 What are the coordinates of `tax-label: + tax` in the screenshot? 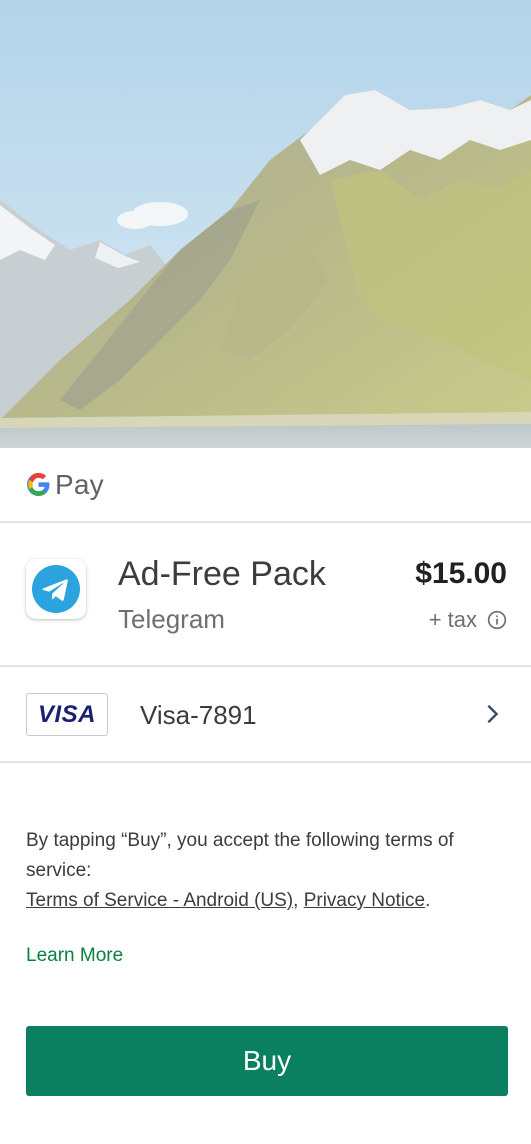 It's located at (452, 619).